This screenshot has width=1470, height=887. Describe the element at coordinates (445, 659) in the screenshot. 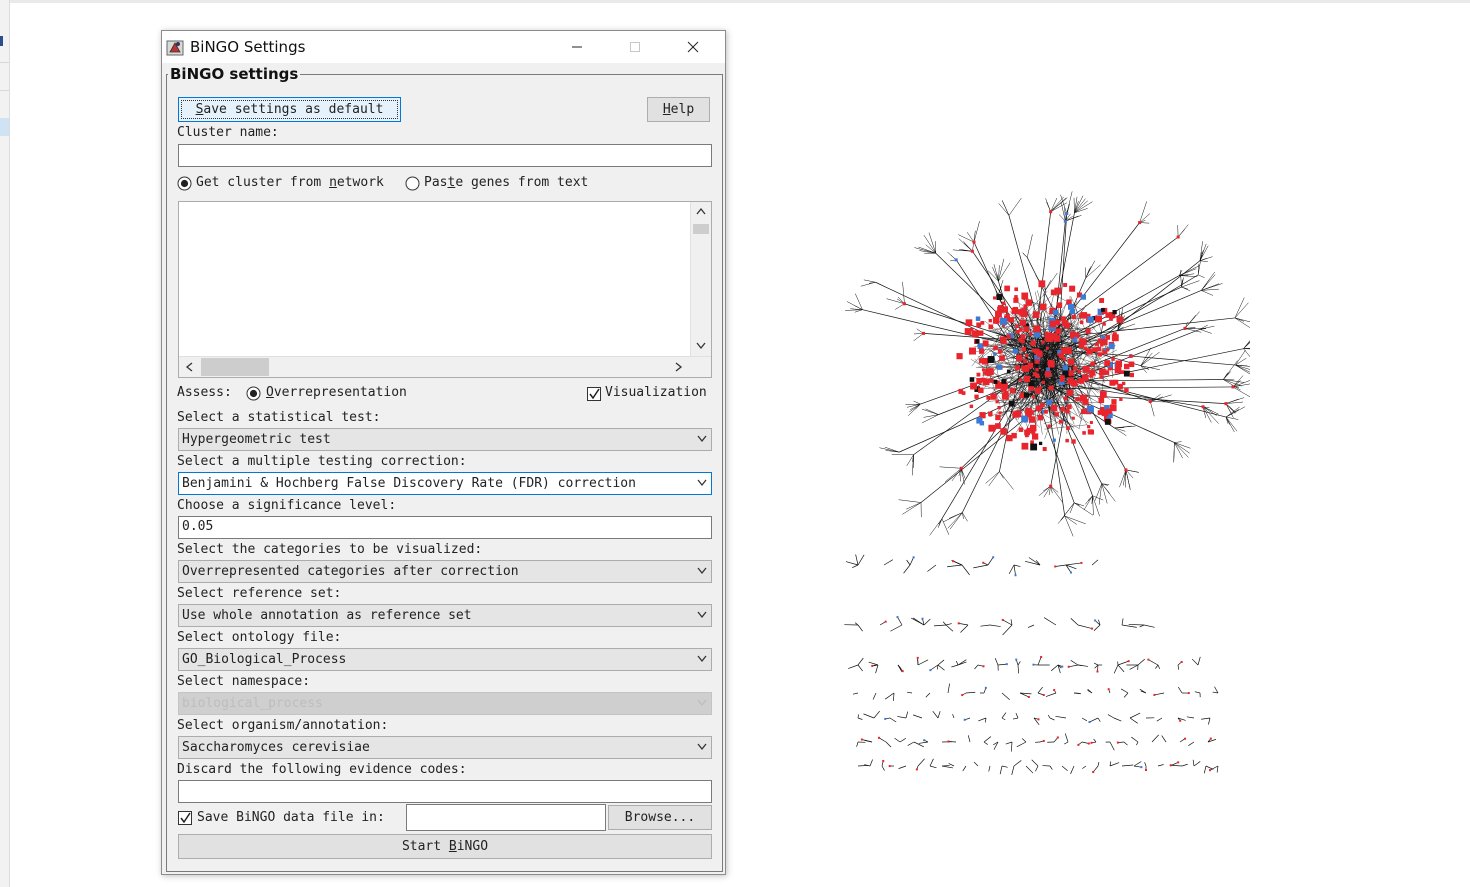

I see `ontology-file-select: GO_Biological_Process` at that location.